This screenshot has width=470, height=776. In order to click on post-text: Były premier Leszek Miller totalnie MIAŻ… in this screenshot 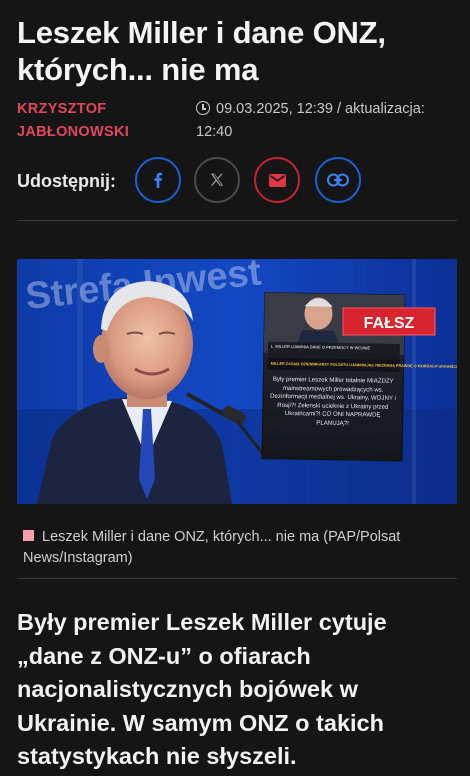, I will do `click(333, 401)`.